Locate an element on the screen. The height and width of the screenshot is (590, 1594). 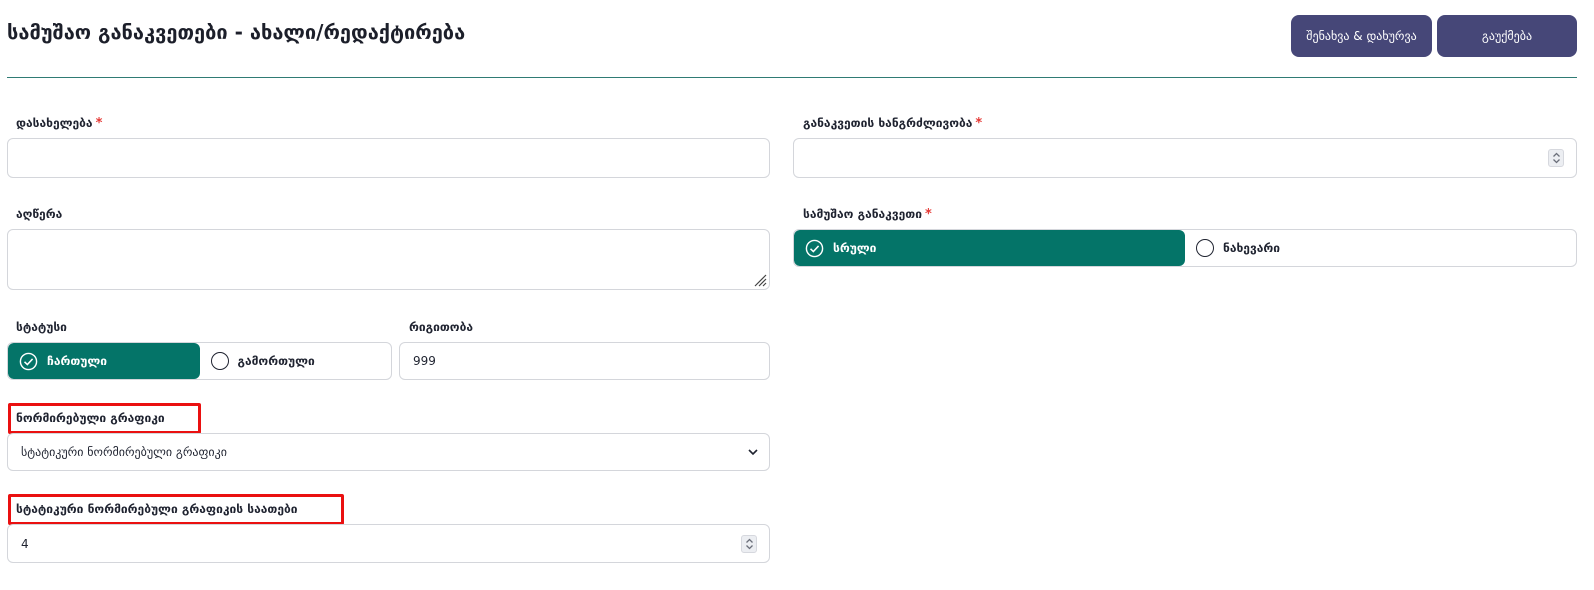
name-input is located at coordinates (388, 158).